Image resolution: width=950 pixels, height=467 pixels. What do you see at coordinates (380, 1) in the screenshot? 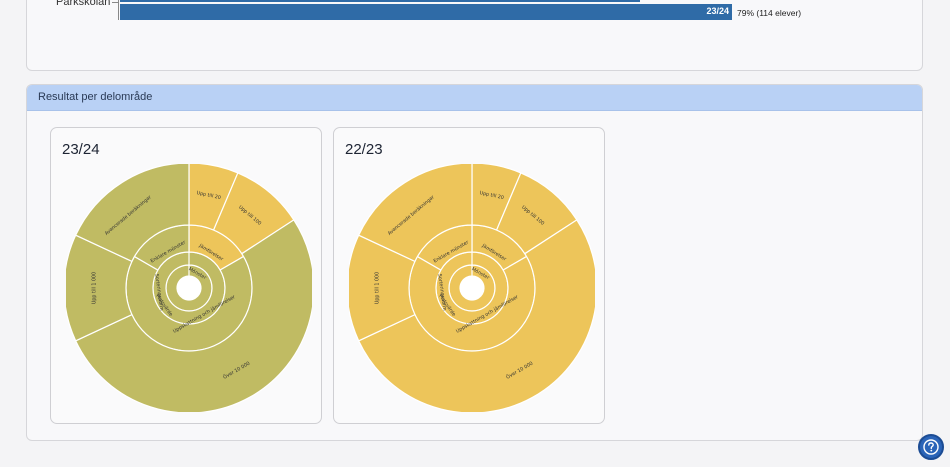
I see `previous-year-bar` at bounding box center [380, 1].